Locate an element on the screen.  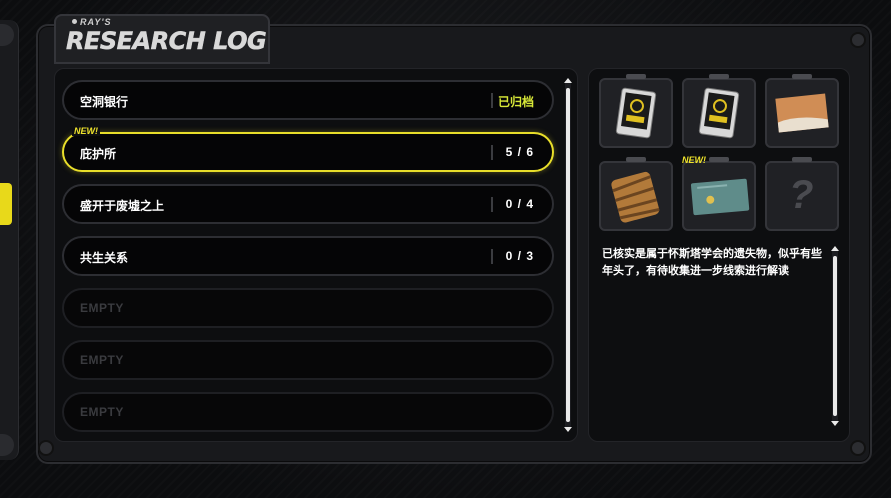
log-entry-row: 空洞银行 已归档 is located at coordinates (308, 100).